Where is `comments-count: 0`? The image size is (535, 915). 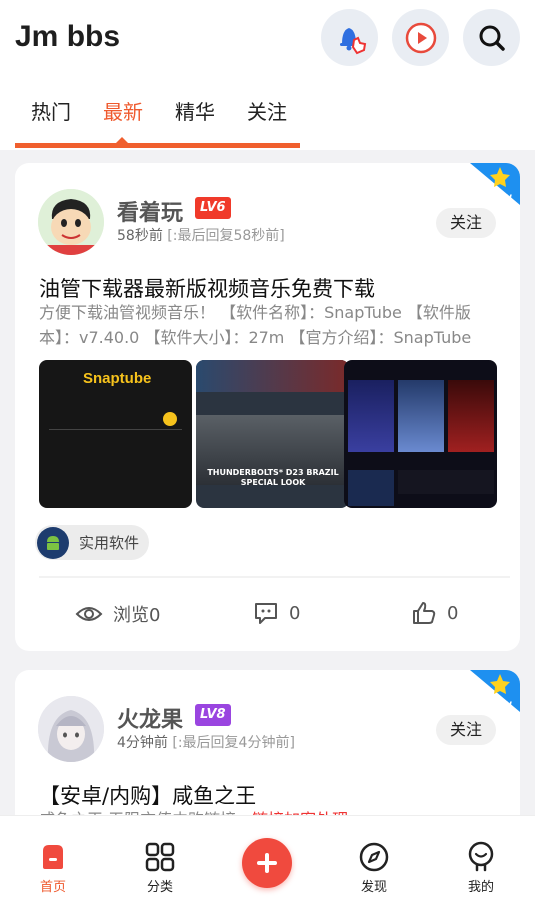 comments-count: 0 is located at coordinates (295, 613).